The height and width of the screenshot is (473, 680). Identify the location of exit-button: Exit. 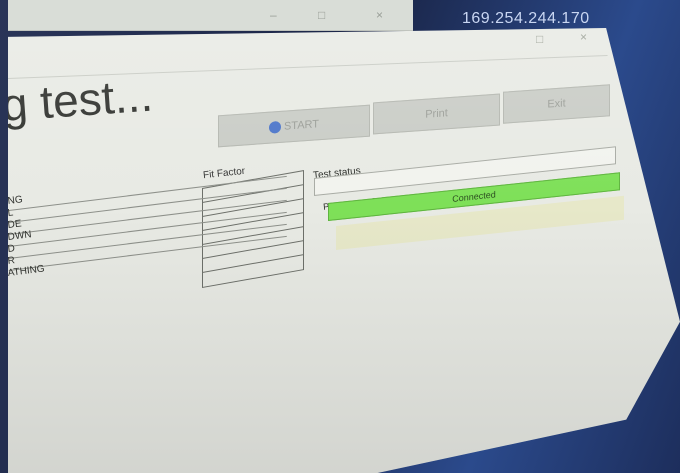
(556, 104).